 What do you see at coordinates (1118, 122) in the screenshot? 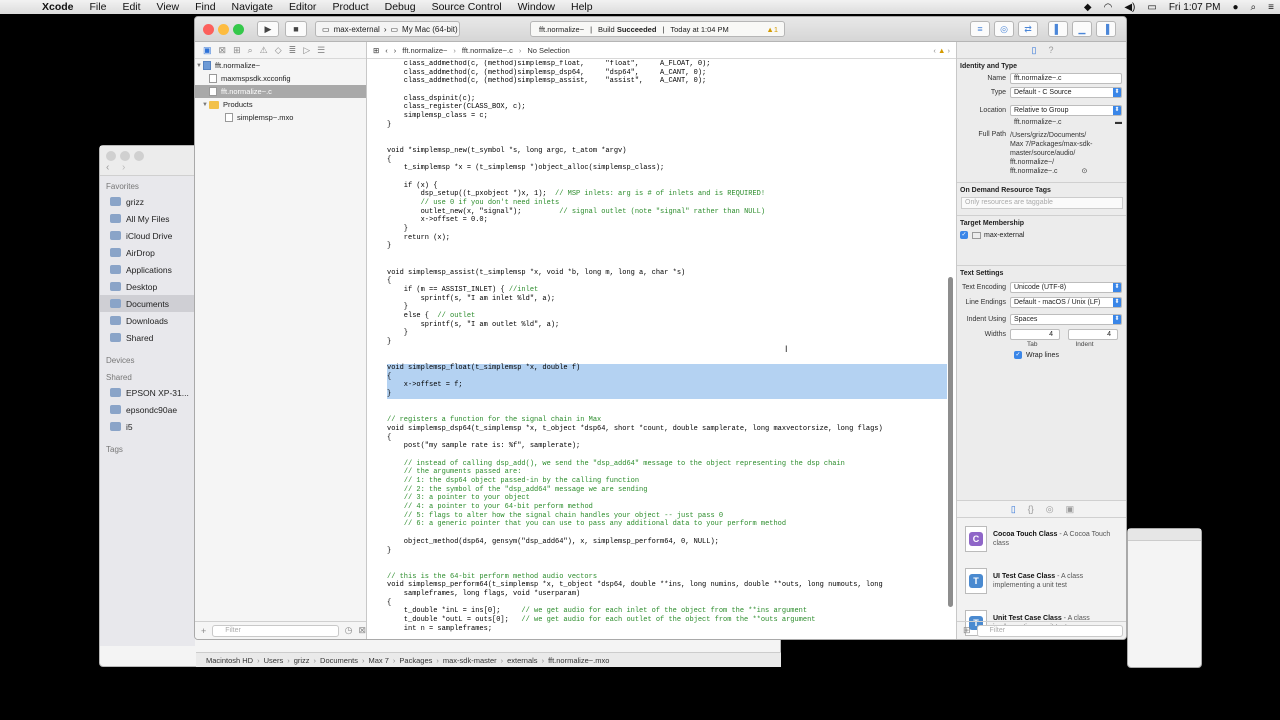
I see `reveal-folder-icon: ▬` at bounding box center [1118, 122].